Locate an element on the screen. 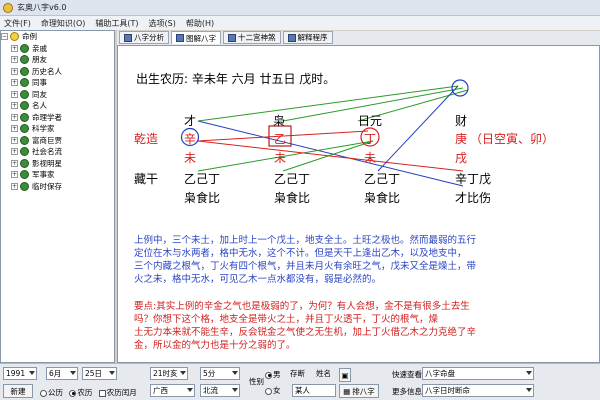 This screenshot has width=600, height=400. leap-month-checkbox: 农历闰月 is located at coordinates (117, 392).